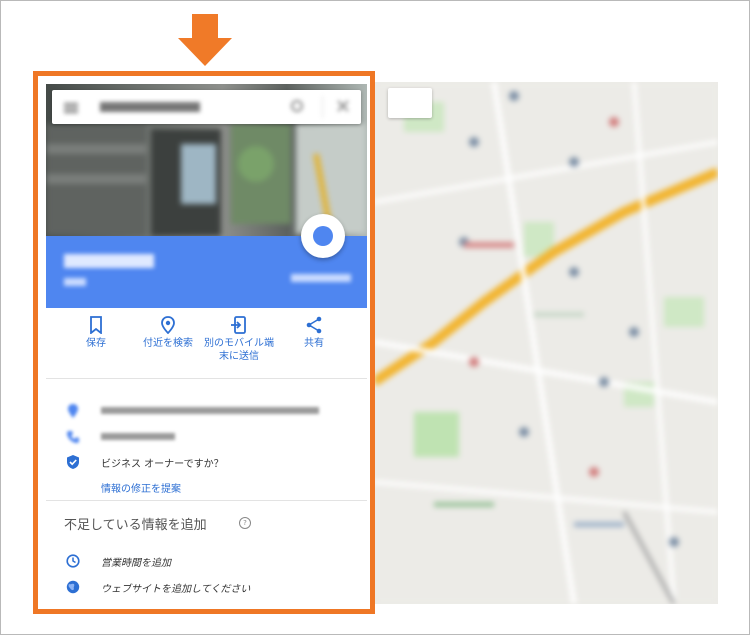  Describe the element at coordinates (141, 487) in the screenshot. I see `suggest-edit-link: 情報の修正を提案` at that location.